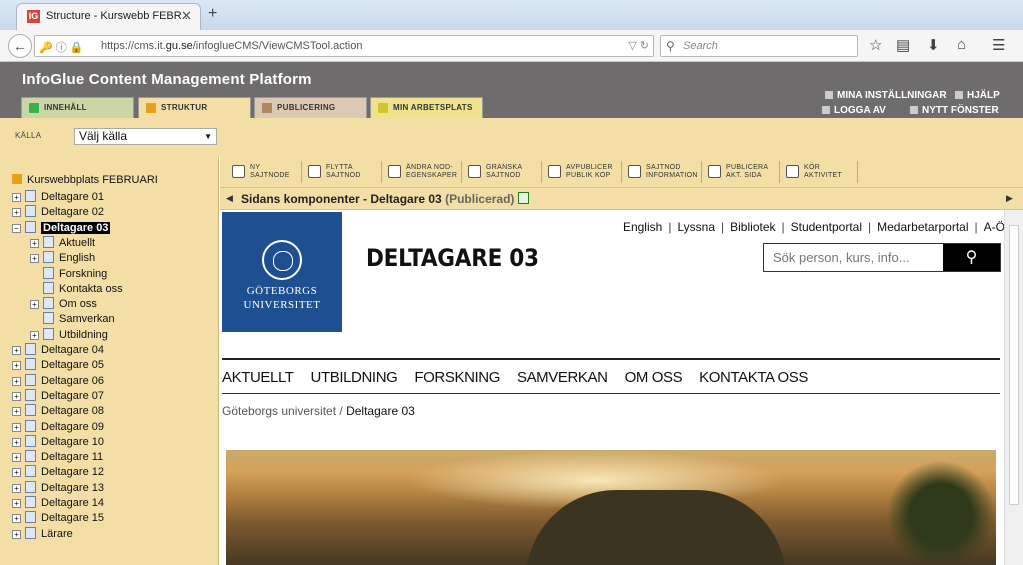 The image size is (1023, 565). Describe the element at coordinates (741, 172) in the screenshot. I see `toolbar-button: PUBLICERA AKT. SIDA` at that location.